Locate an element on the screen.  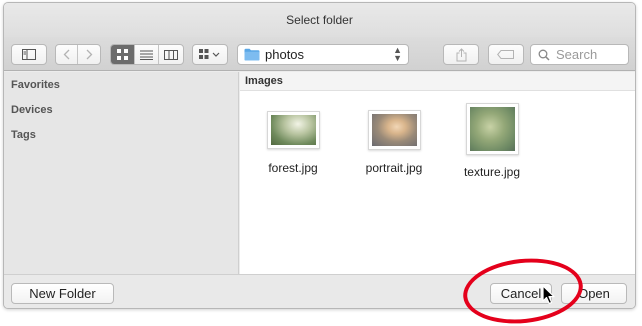
forward-button is located at coordinates (89, 54).